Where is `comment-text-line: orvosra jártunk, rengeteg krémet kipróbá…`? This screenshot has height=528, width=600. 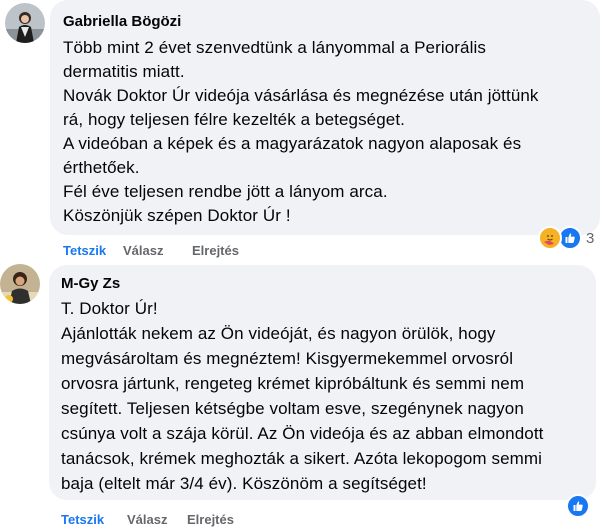 comment-text-line: orvosra jártunk, rengeteg krémet kipróbá… is located at coordinates (293, 383).